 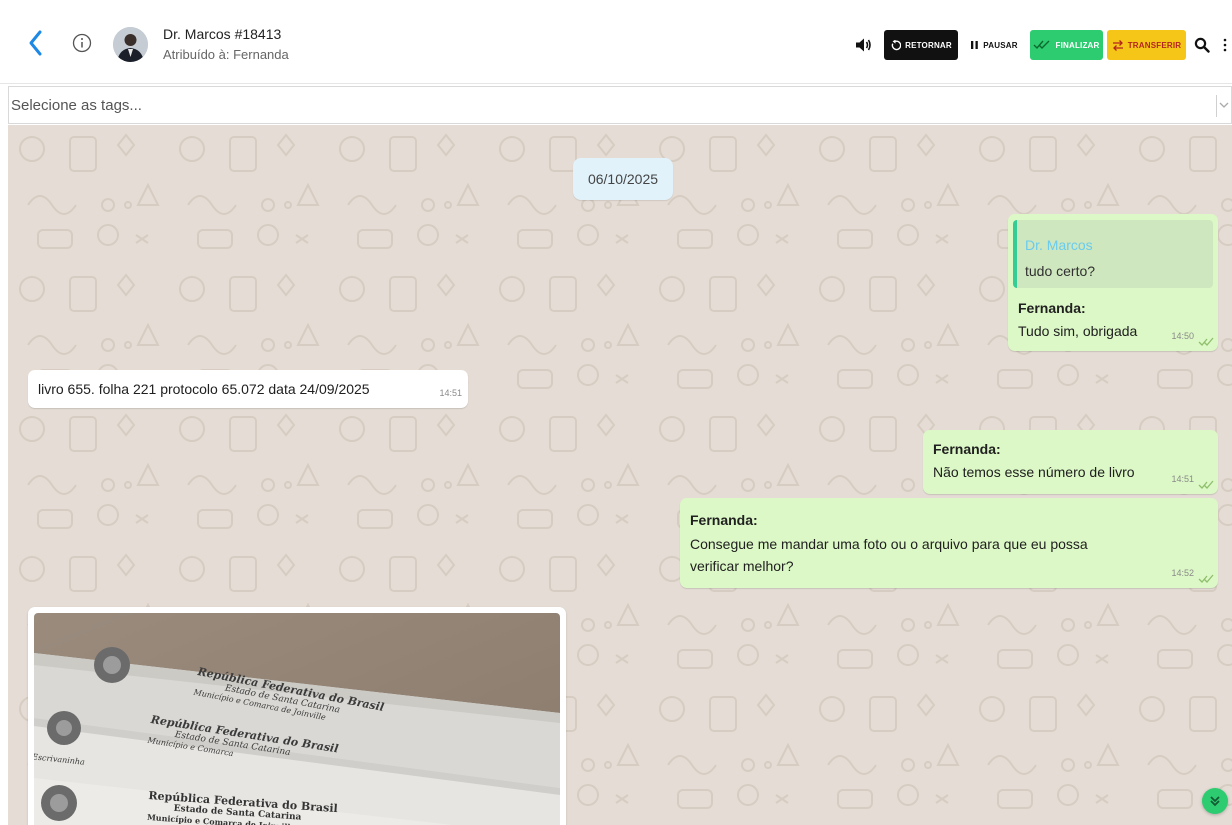 What do you see at coordinates (36, 43) in the screenshot?
I see `back-chevron-icon` at bounding box center [36, 43].